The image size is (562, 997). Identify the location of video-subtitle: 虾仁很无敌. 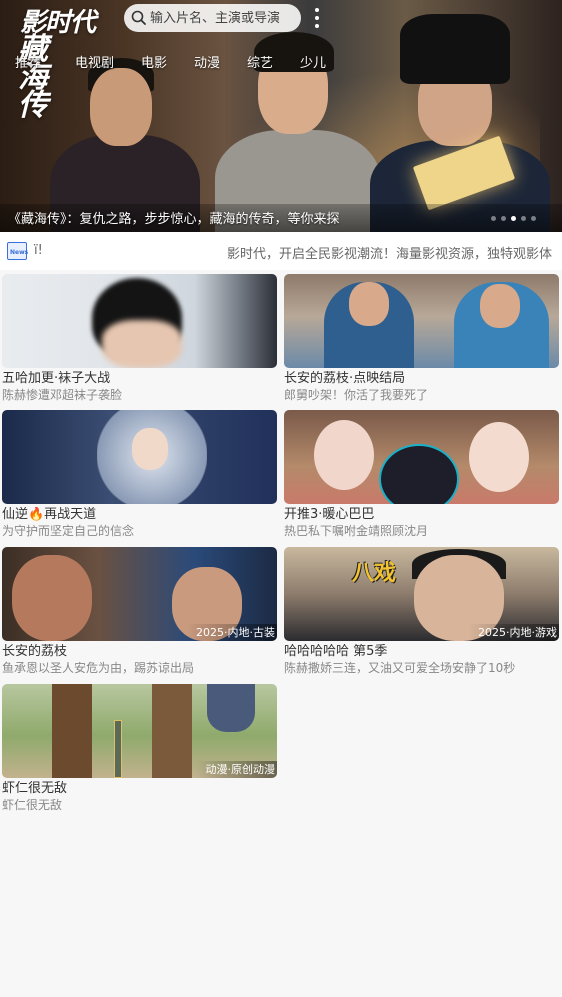
(32, 805).